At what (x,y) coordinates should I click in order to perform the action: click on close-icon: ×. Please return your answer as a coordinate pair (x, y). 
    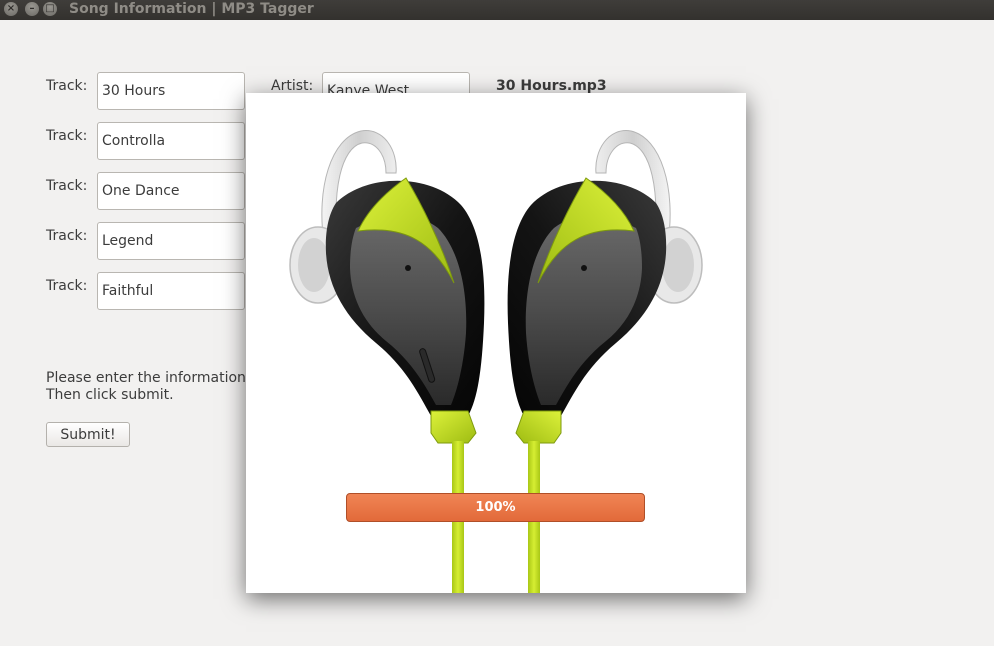
    Looking at the image, I should click on (11, 9).